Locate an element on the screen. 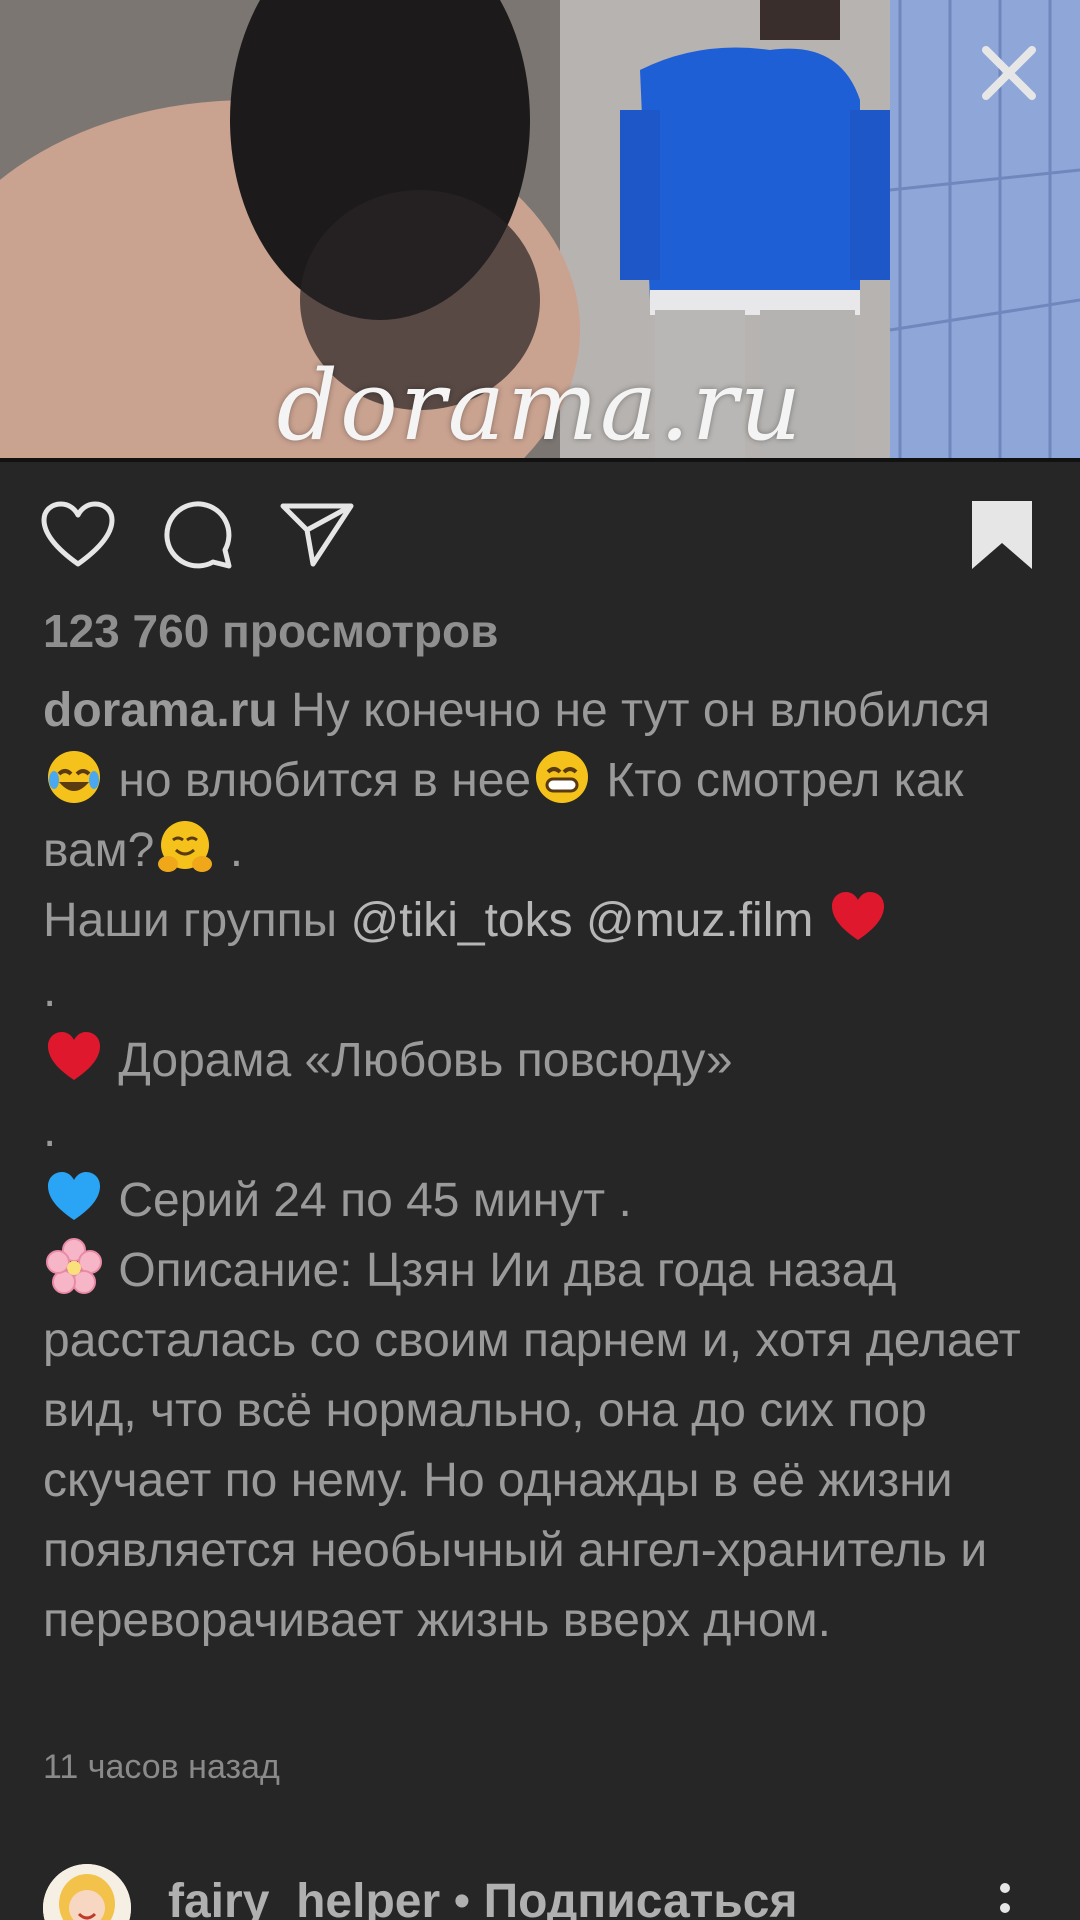 The width and height of the screenshot is (1080, 1920). caption-paragraph-3: Дорама «Любовь повсюду» is located at coordinates (543, 1061).